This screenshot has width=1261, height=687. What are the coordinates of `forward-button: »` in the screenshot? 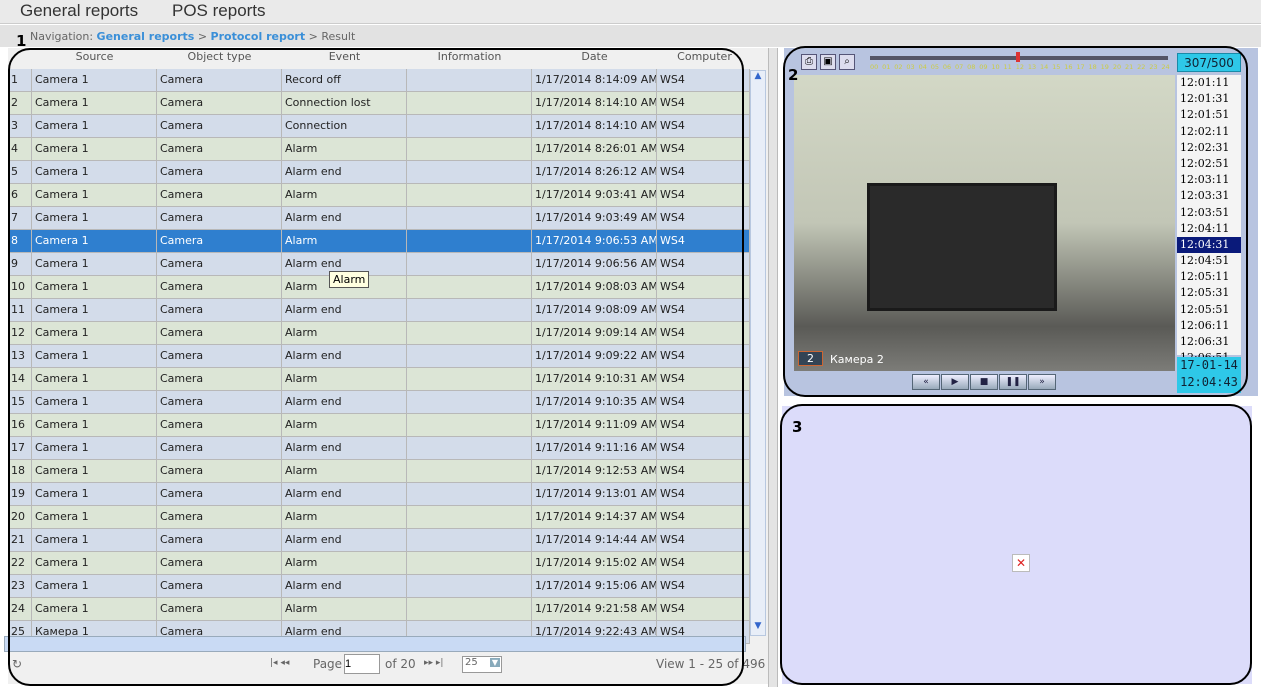 It's located at (1042, 382).